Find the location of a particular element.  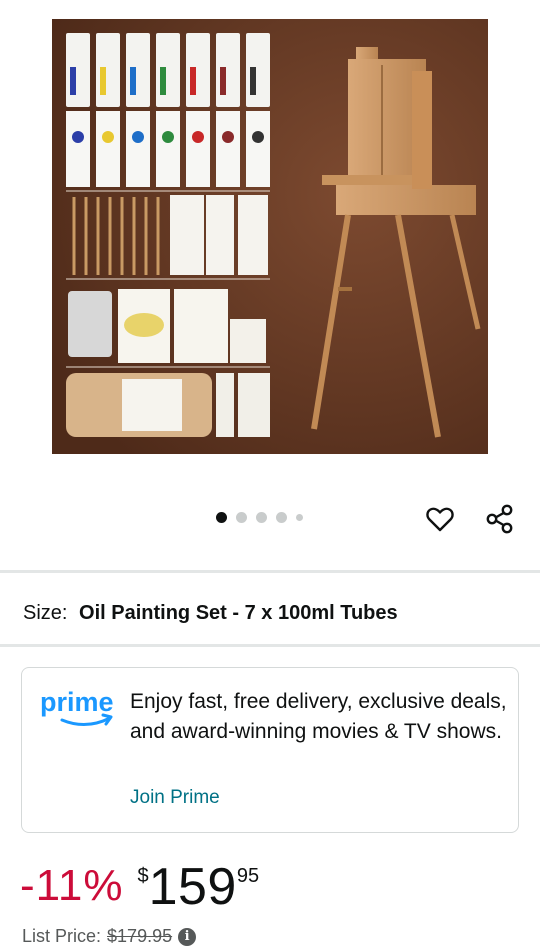

share-icon is located at coordinates (500, 519).